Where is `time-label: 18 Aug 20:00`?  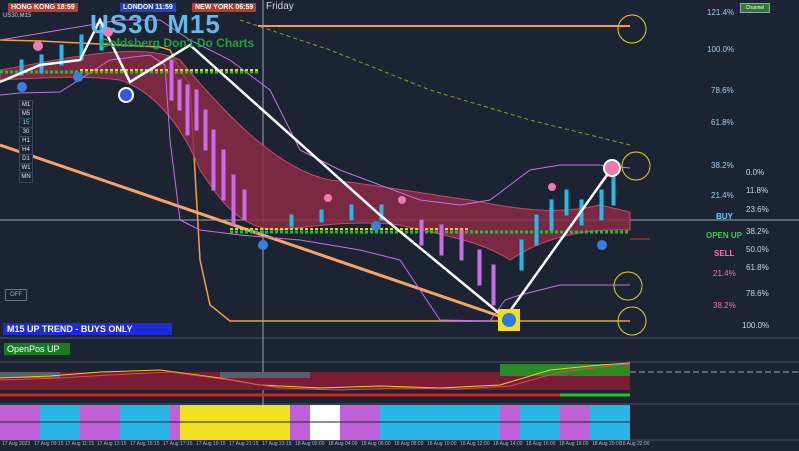 time-label: 18 Aug 20:00 is located at coordinates (607, 444).